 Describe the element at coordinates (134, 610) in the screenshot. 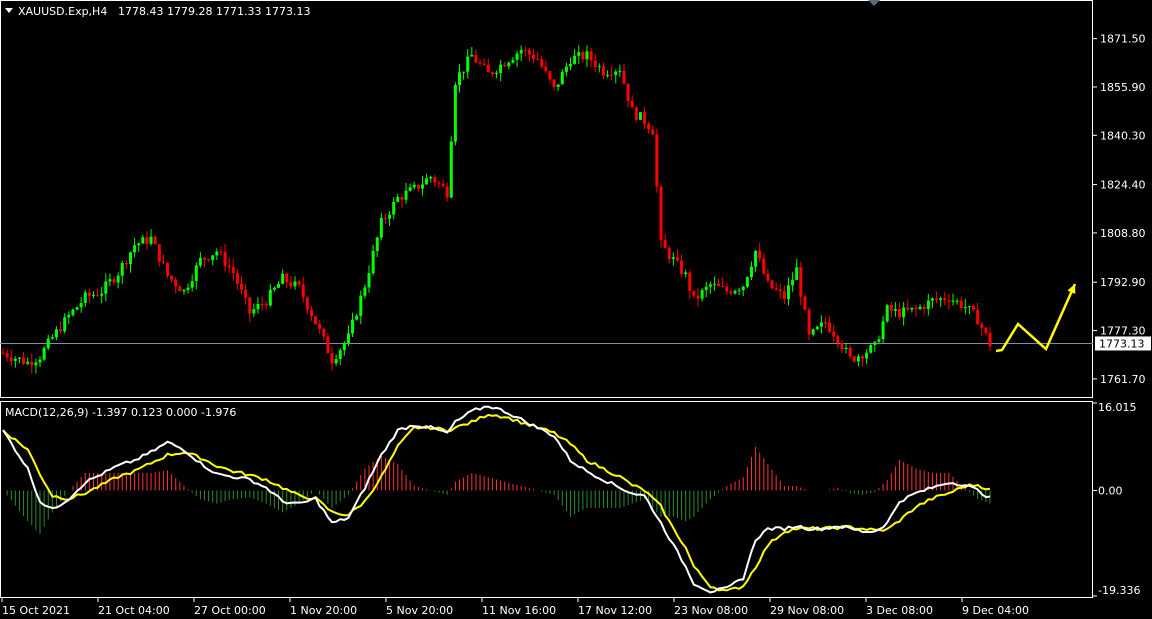

I see `time-tick-label: 21 Oct 04:00` at that location.